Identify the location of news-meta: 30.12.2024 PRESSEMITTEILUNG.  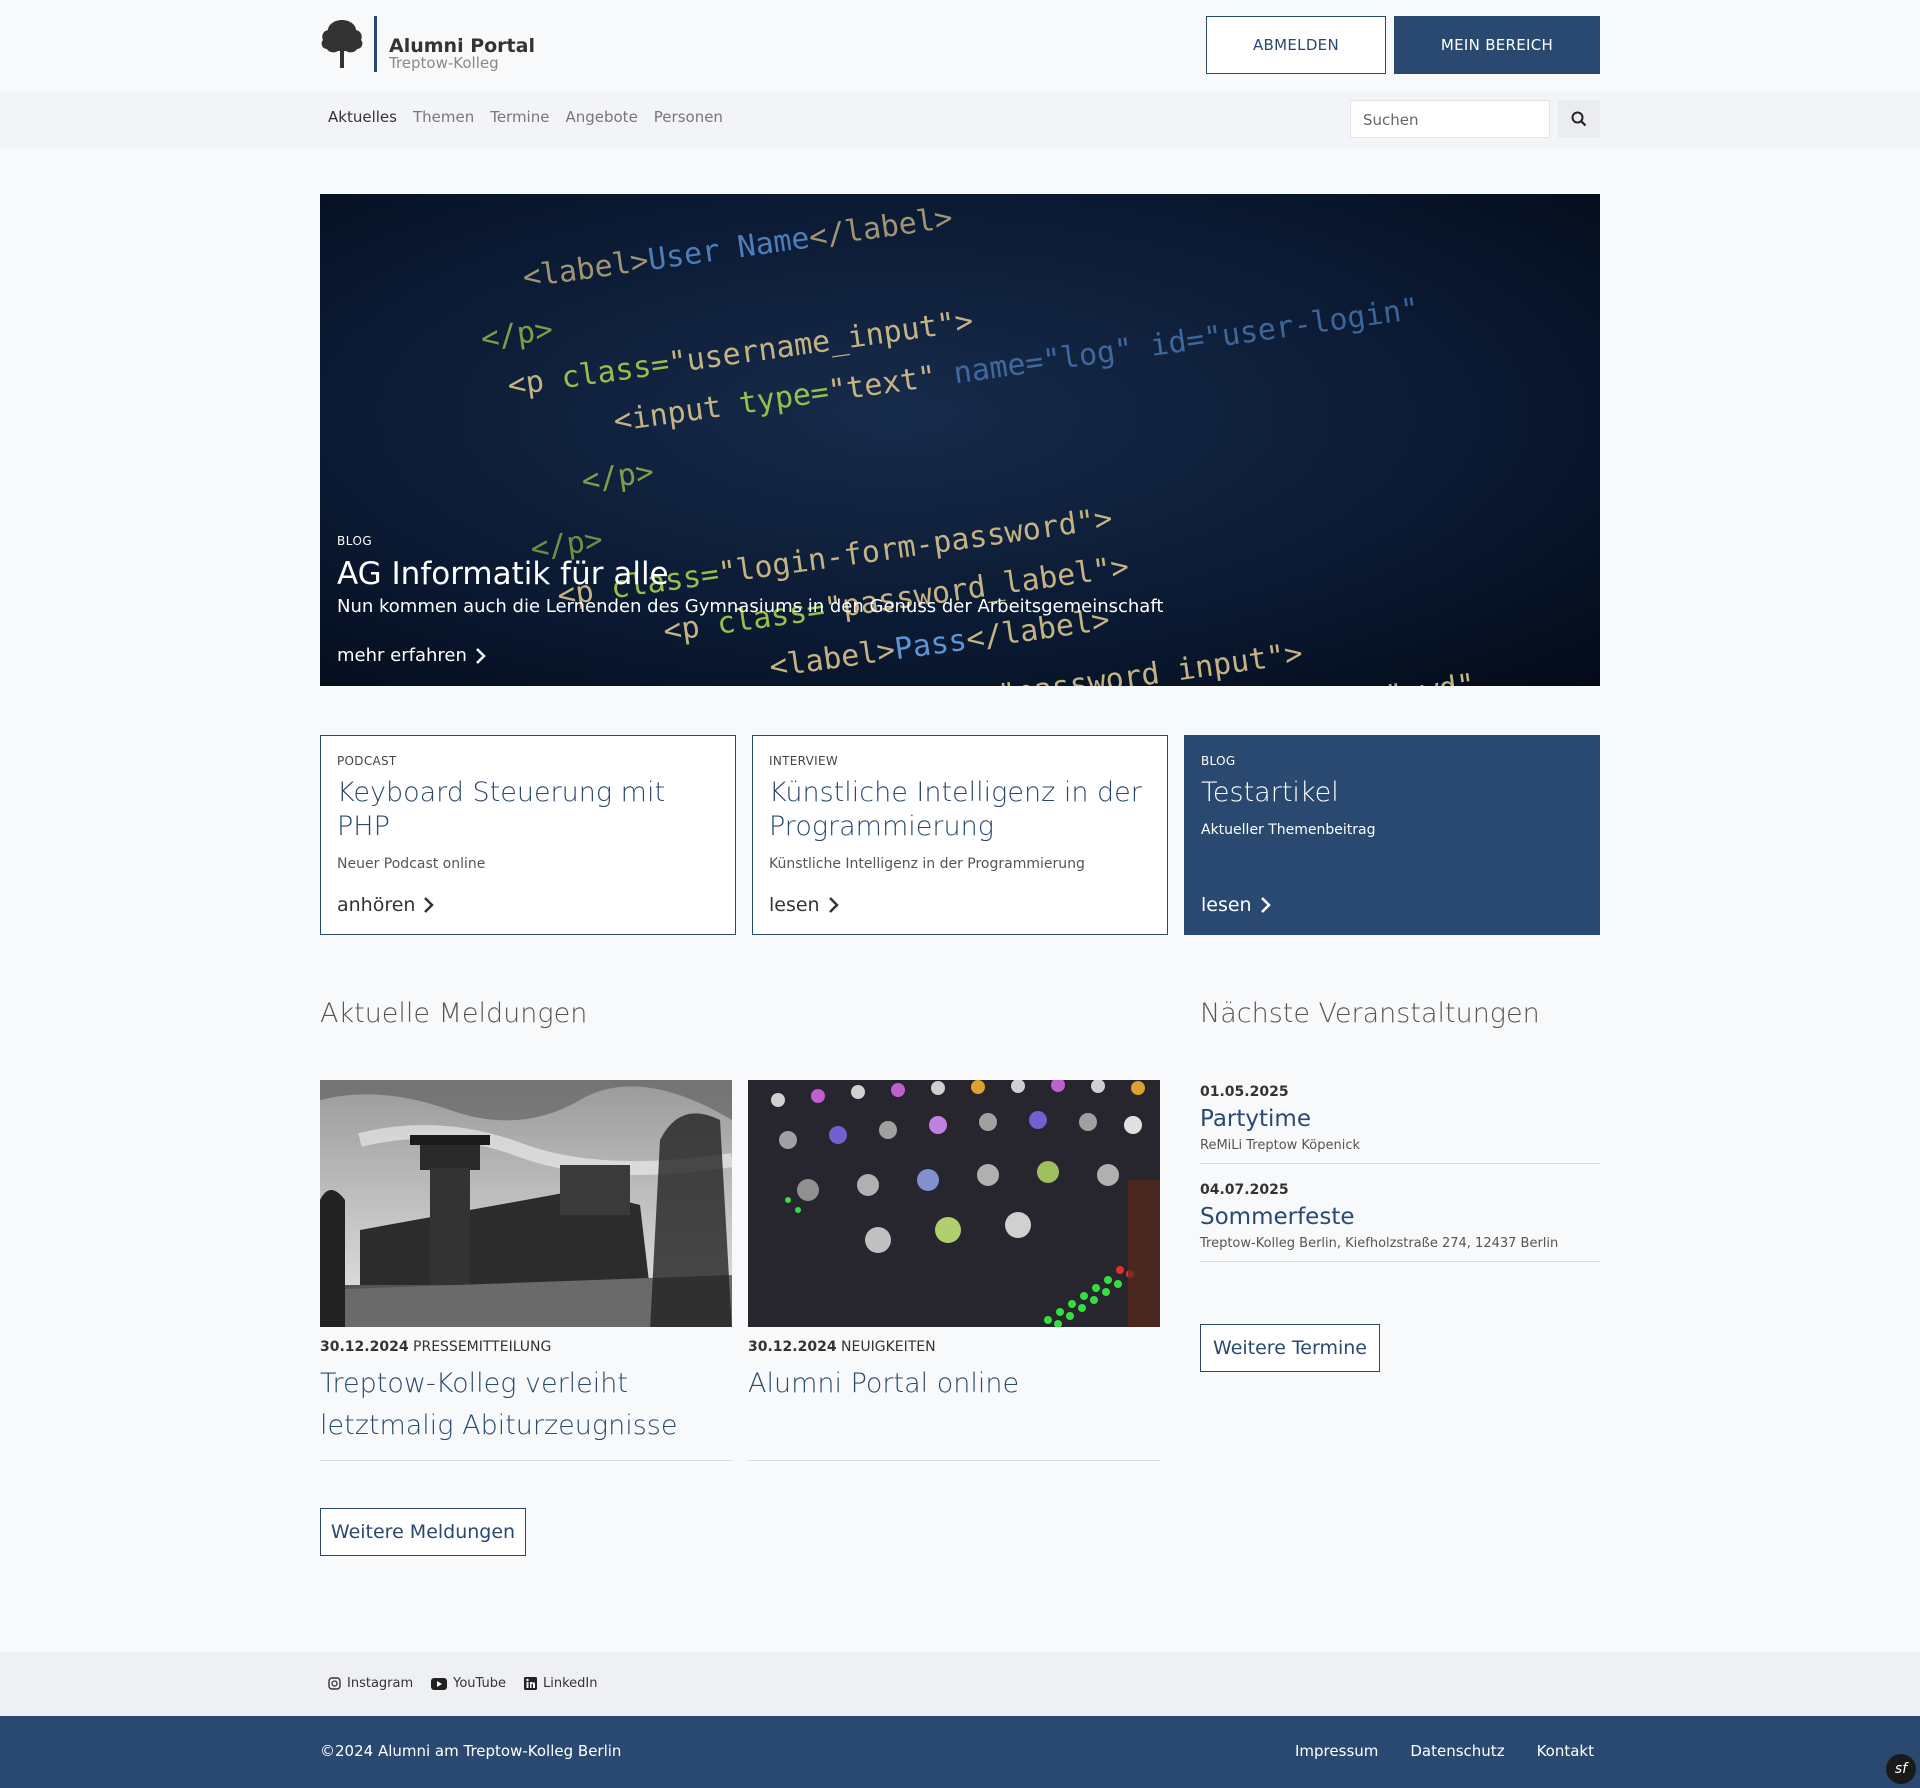
(526, 1347).